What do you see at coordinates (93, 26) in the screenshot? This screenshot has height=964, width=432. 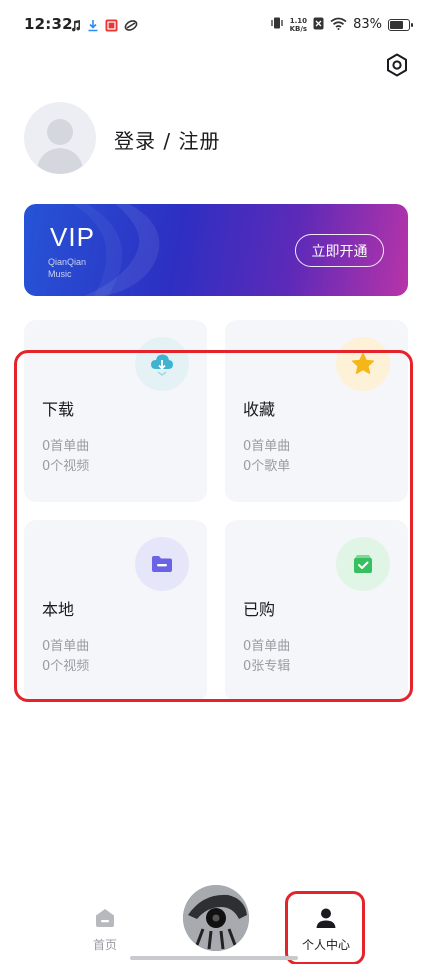 I see `download-icon` at bounding box center [93, 26].